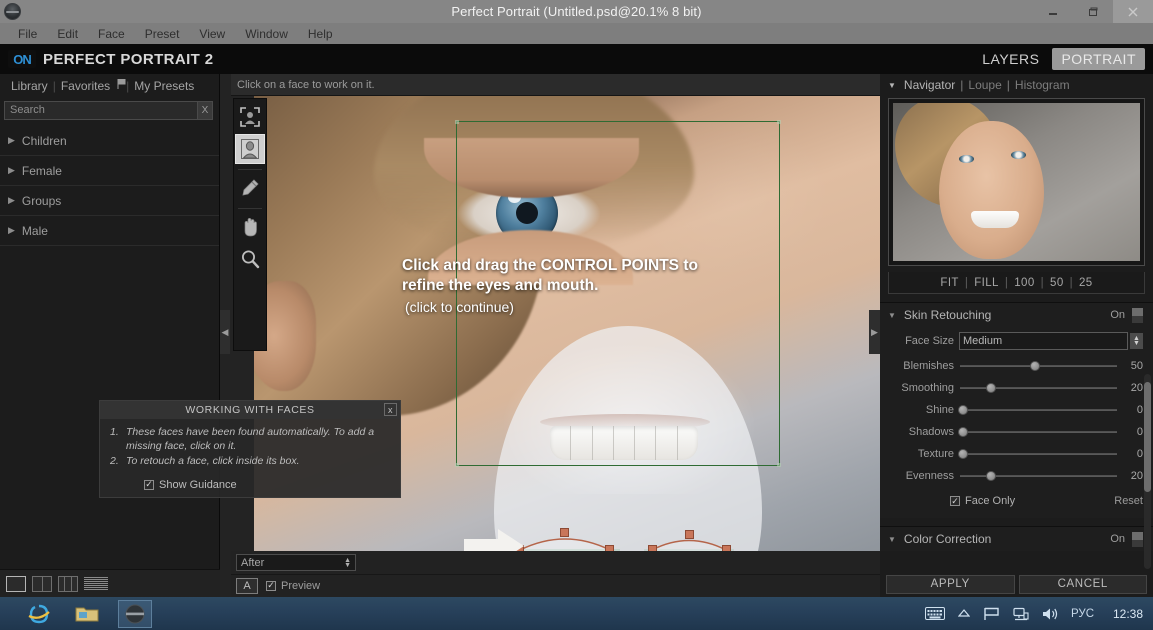 Image resolution: width=1153 pixels, height=630 pixels. I want to click on skin-retouching-header: ▼ Skin Retouching On, so click(1016, 315).